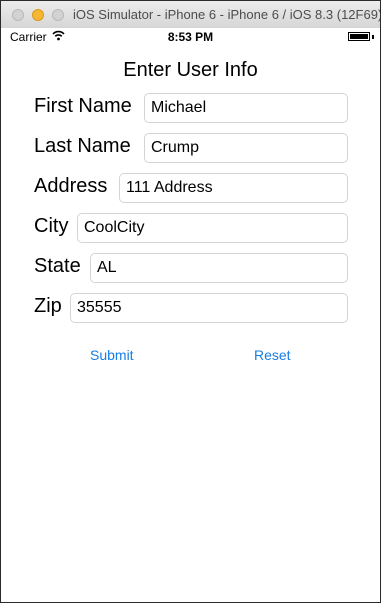 This screenshot has height=603, width=381. I want to click on state-label: State, so click(57, 266).